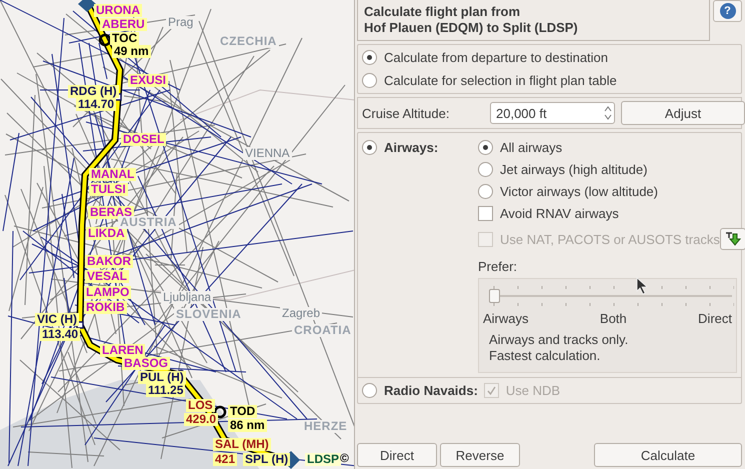 The image size is (745, 469). I want to click on ndb-label: LOS, so click(200, 405).